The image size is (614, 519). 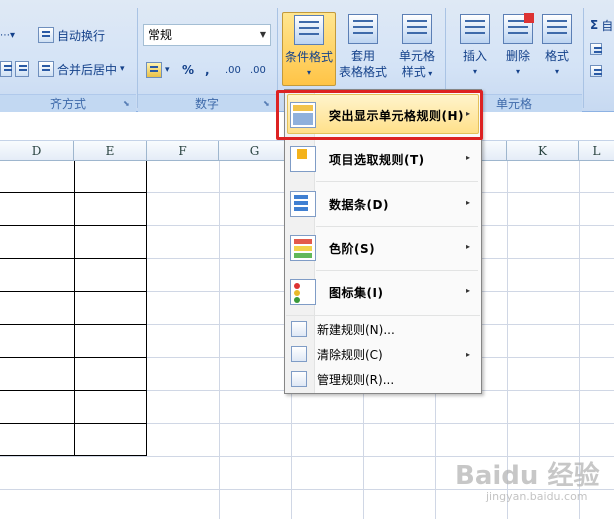 I want to click on merge-center-button: 合并后居中 ▾, so click(x=81, y=69).